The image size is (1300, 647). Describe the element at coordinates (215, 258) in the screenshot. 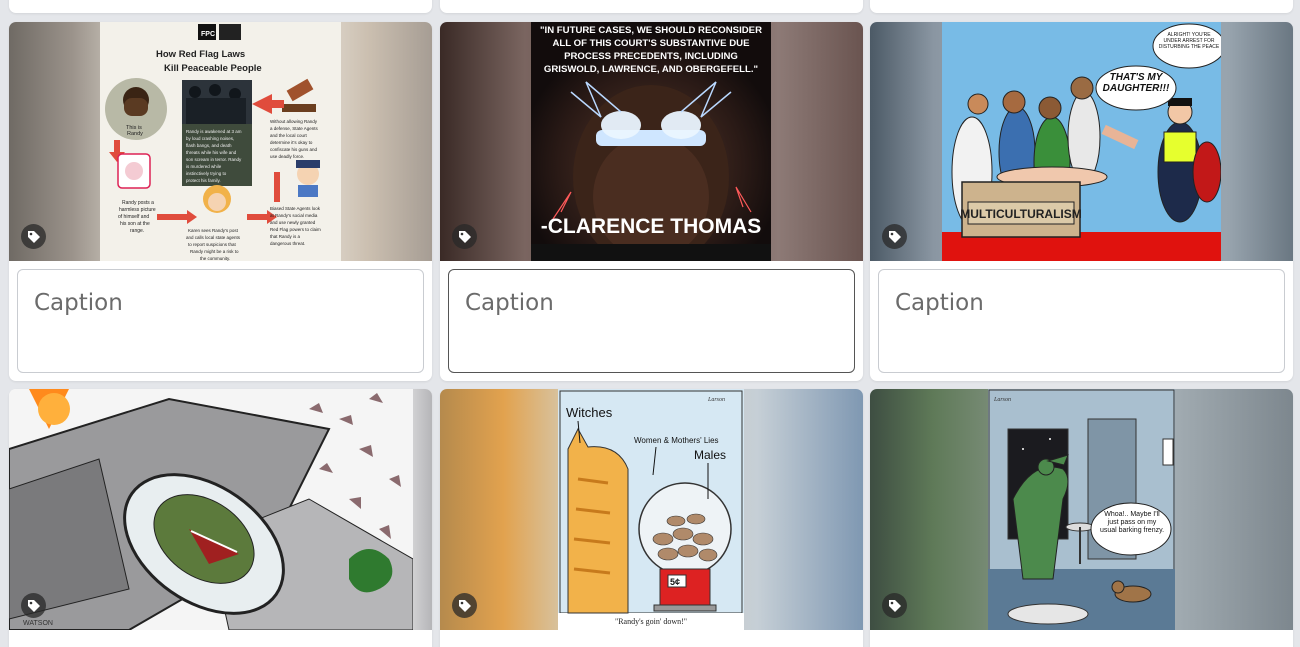

I see `svg-text: the community.` at that location.